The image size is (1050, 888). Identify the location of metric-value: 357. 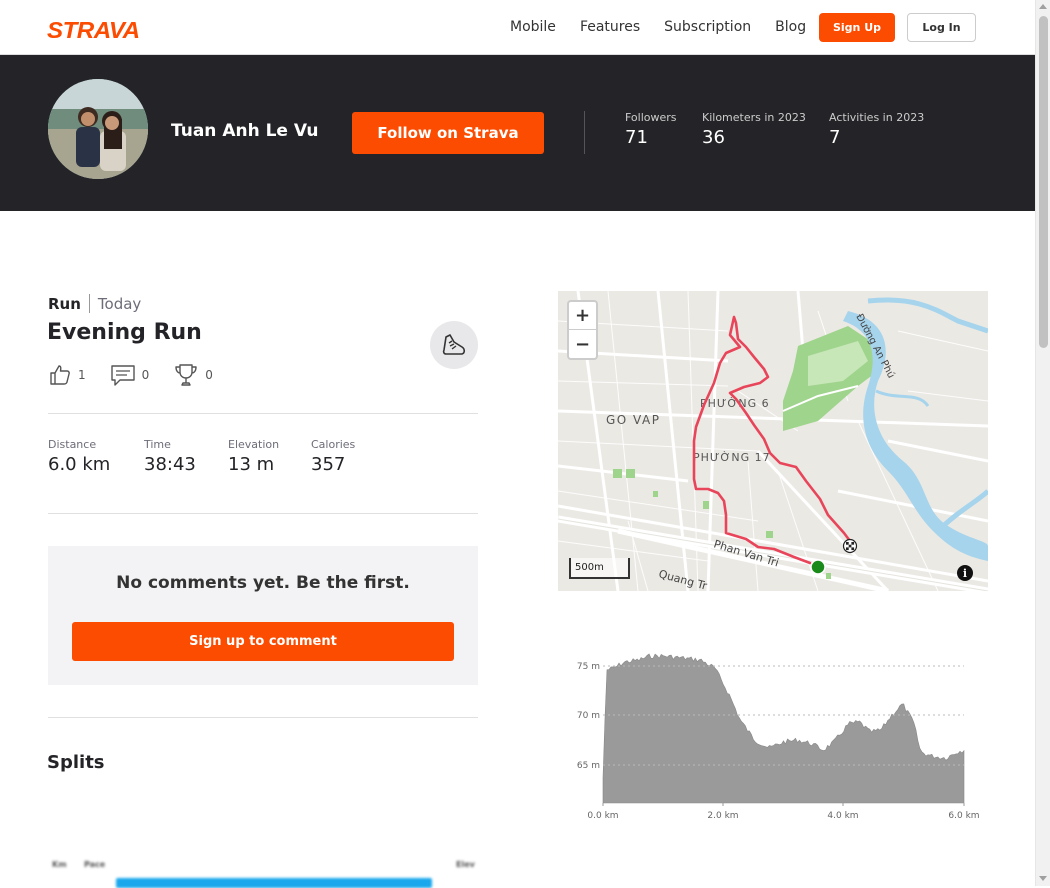
(328, 464).